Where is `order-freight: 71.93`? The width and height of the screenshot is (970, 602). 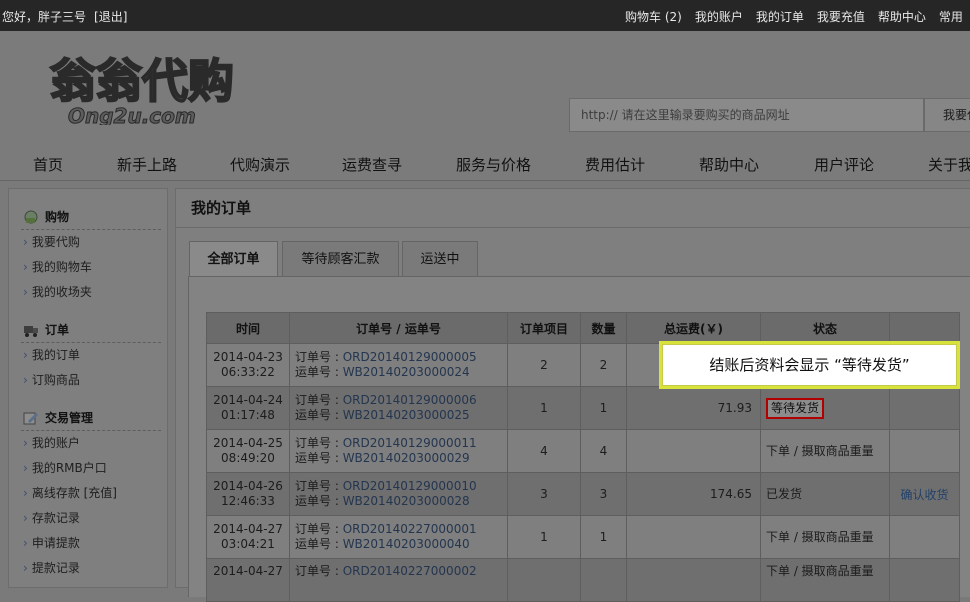 order-freight: 71.93 is located at coordinates (693, 408).